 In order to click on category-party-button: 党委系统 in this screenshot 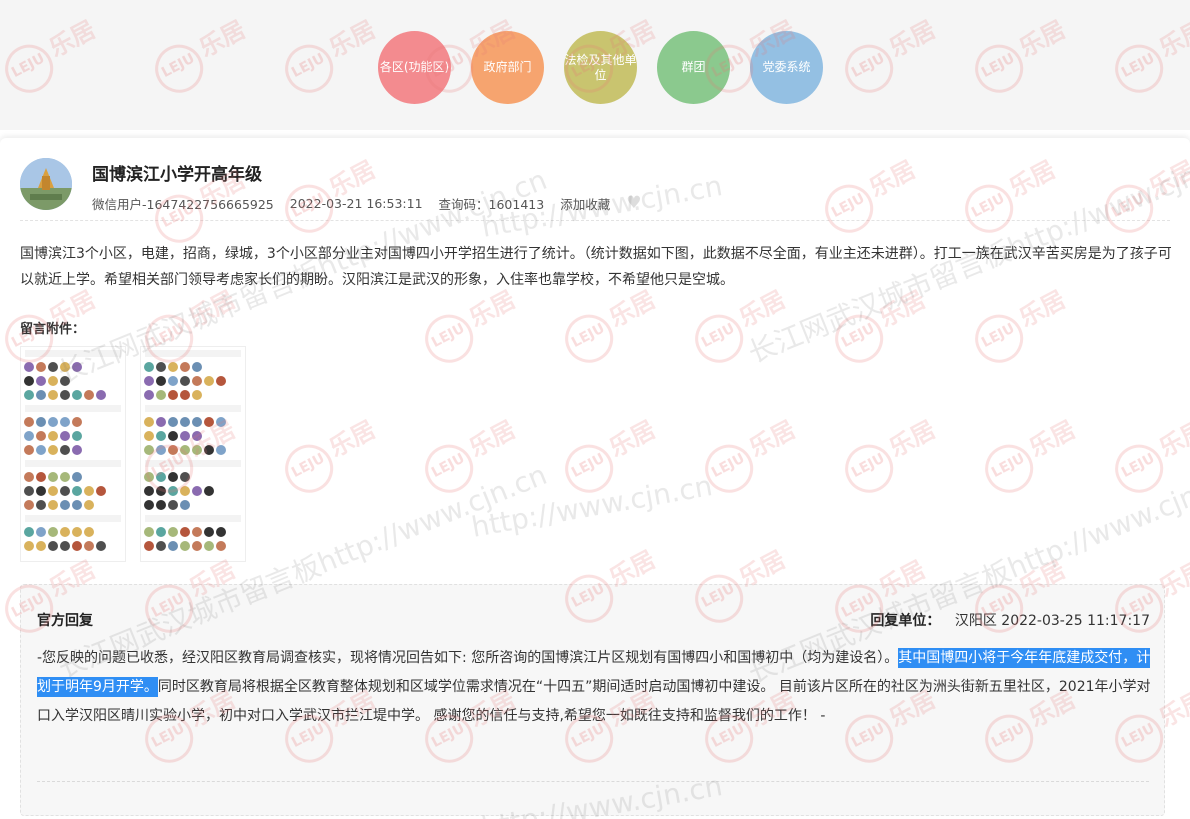, I will do `click(786, 67)`.